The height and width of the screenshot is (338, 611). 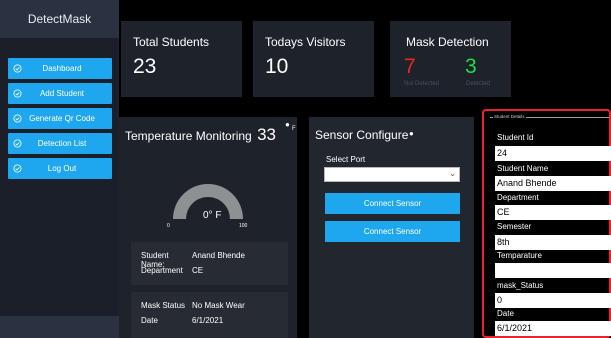 I want to click on sidebar-item-label: Log Out, so click(x=62, y=168).